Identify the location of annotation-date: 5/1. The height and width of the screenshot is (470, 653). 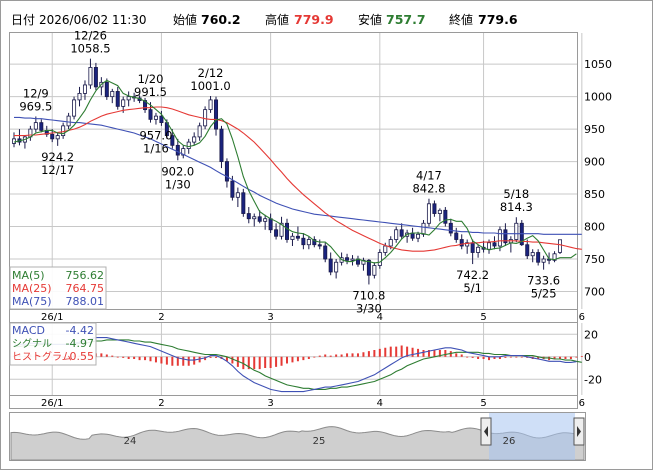
(472, 288).